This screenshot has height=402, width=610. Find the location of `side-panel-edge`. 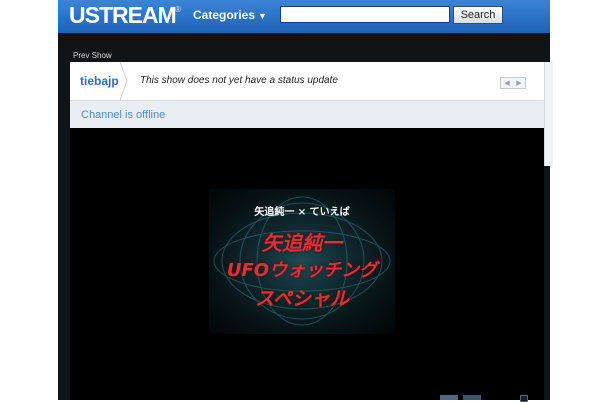

side-panel-edge is located at coordinates (548, 114).